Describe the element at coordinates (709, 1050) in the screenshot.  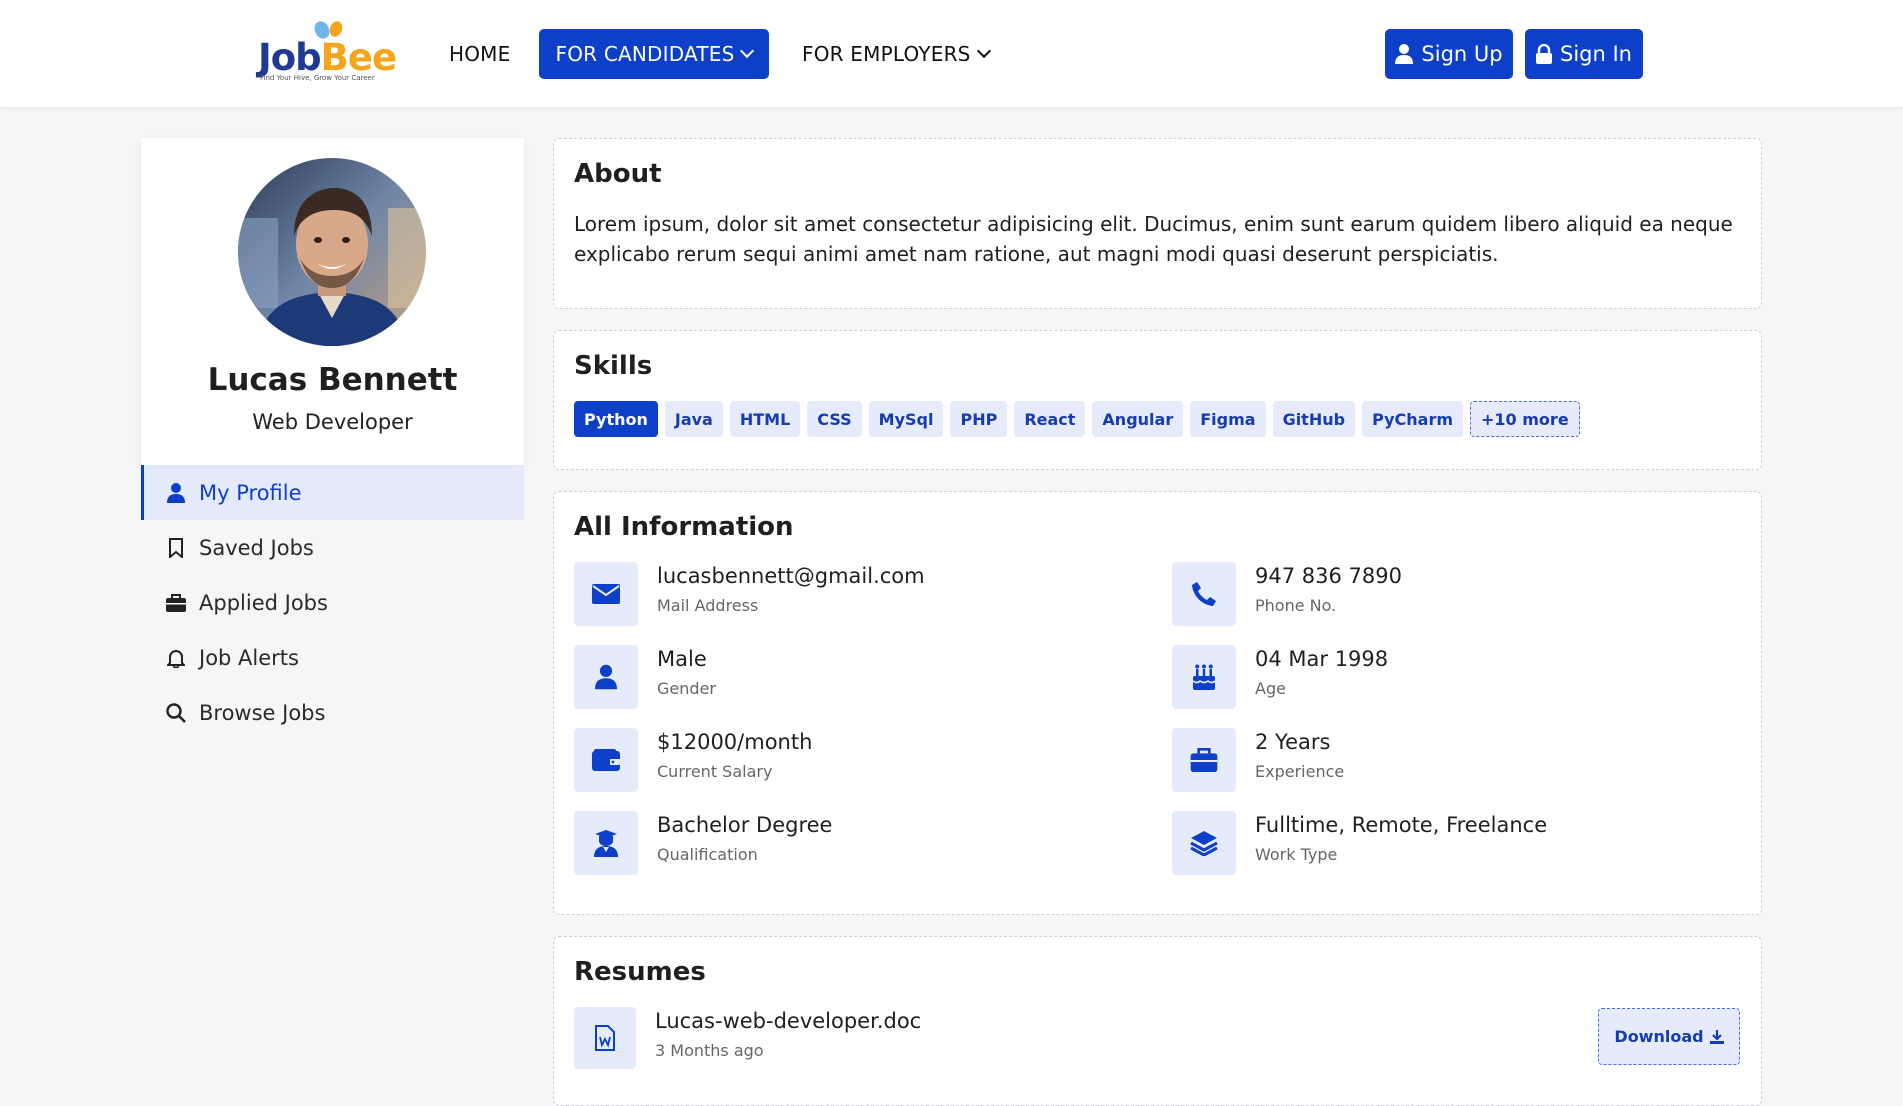
I see `resume-file-date: 3 Months ago` at that location.